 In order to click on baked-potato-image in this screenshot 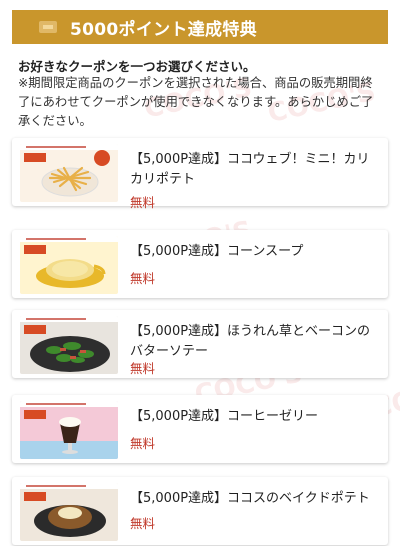, I will do `click(69, 512)`.